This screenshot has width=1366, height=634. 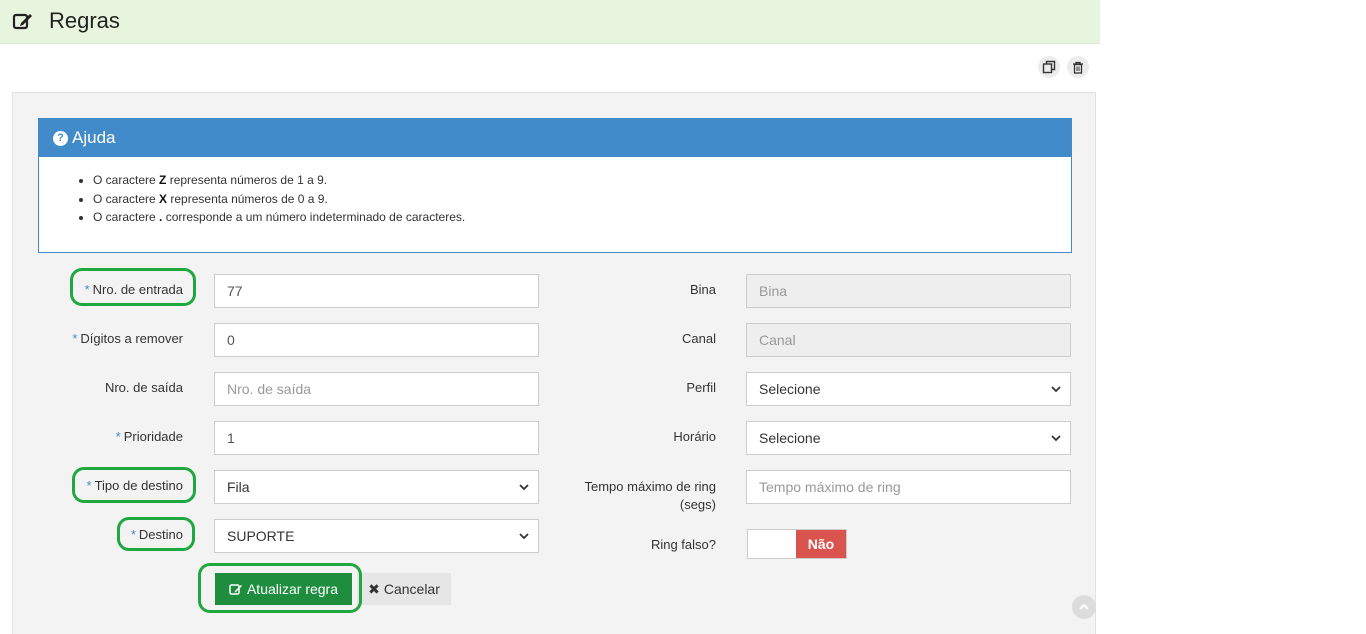 I want to click on help-header: ? Ajuda, so click(x=555, y=138).